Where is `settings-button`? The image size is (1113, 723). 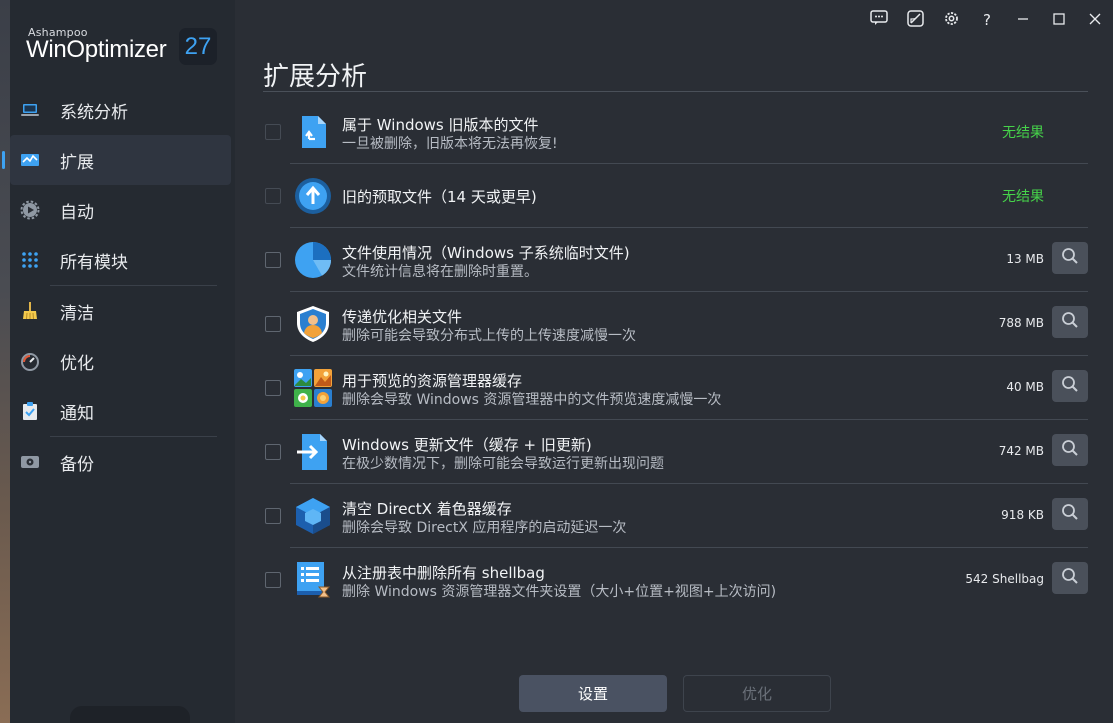
settings-button is located at coordinates (951, 20).